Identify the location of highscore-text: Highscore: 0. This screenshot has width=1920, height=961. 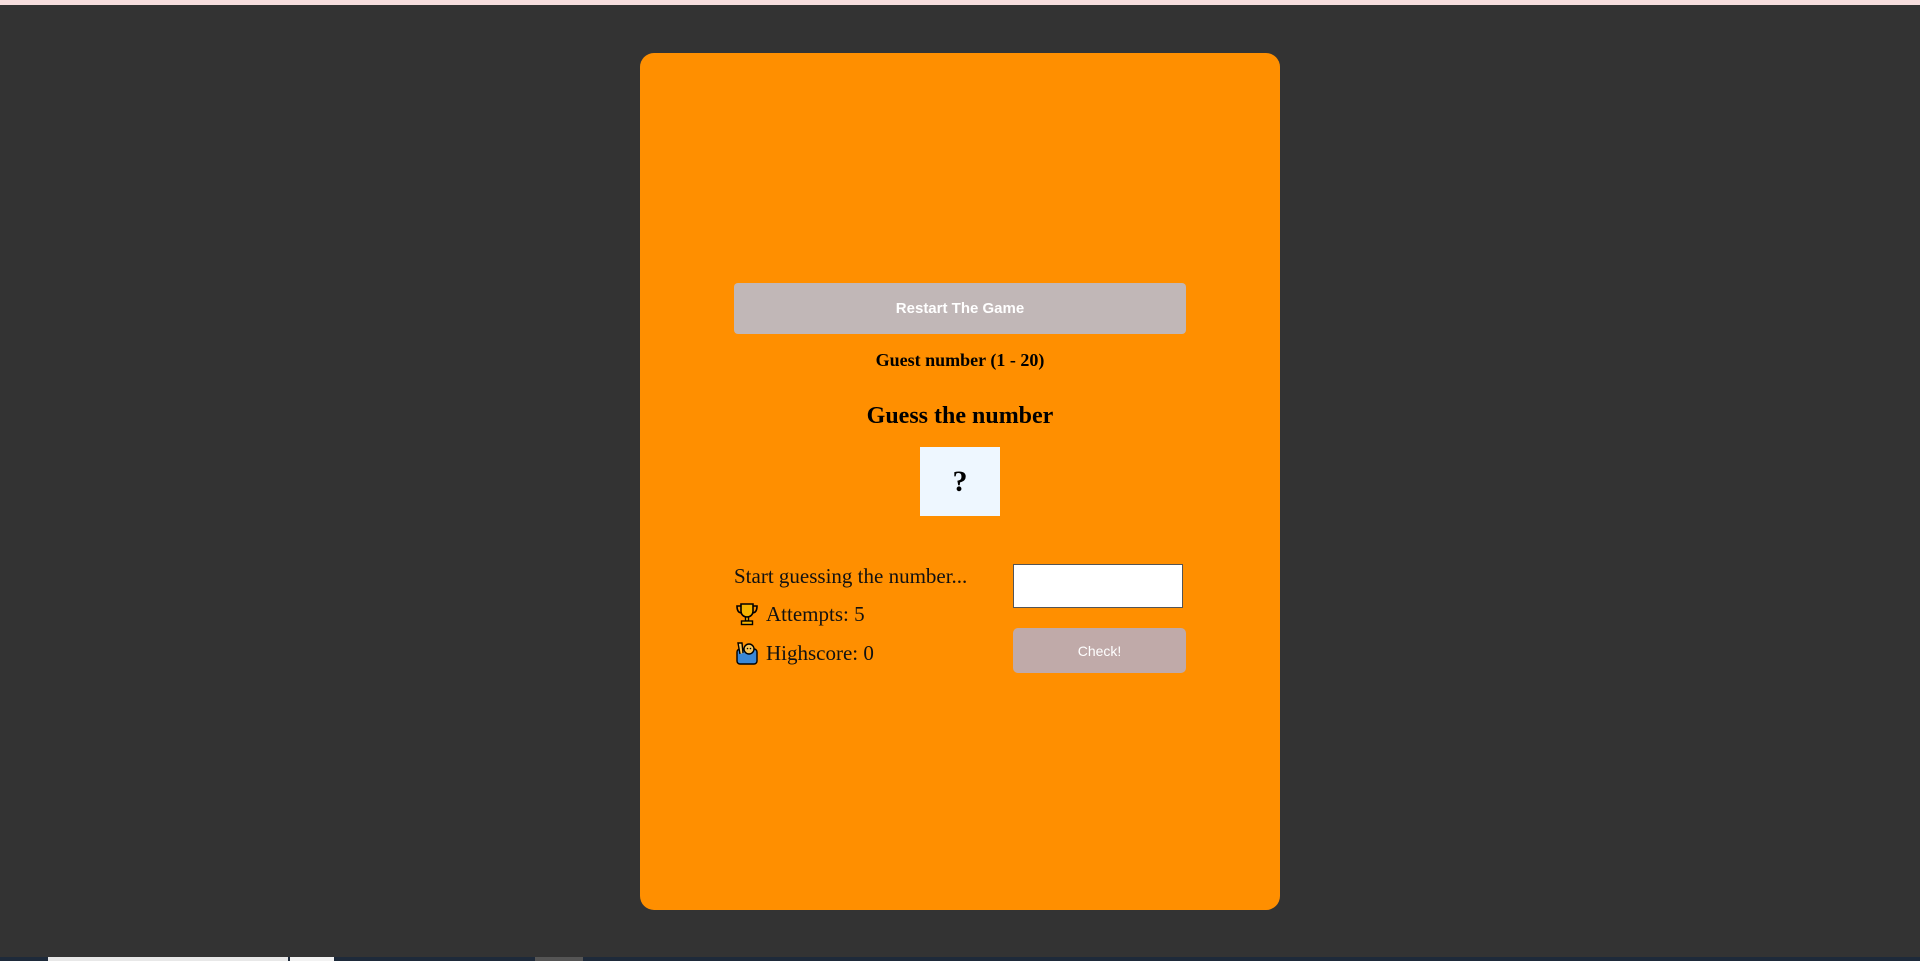
(820, 652).